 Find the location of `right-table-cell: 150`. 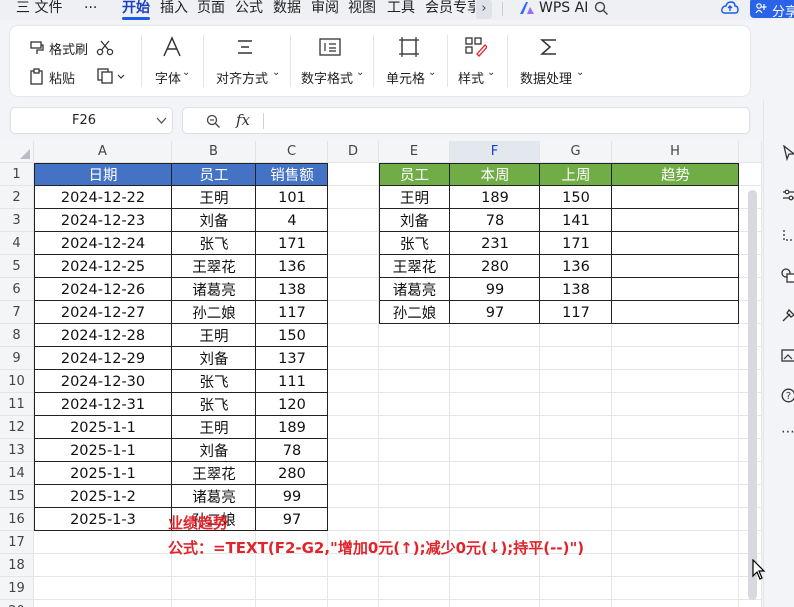

right-table-cell: 150 is located at coordinates (576, 197).